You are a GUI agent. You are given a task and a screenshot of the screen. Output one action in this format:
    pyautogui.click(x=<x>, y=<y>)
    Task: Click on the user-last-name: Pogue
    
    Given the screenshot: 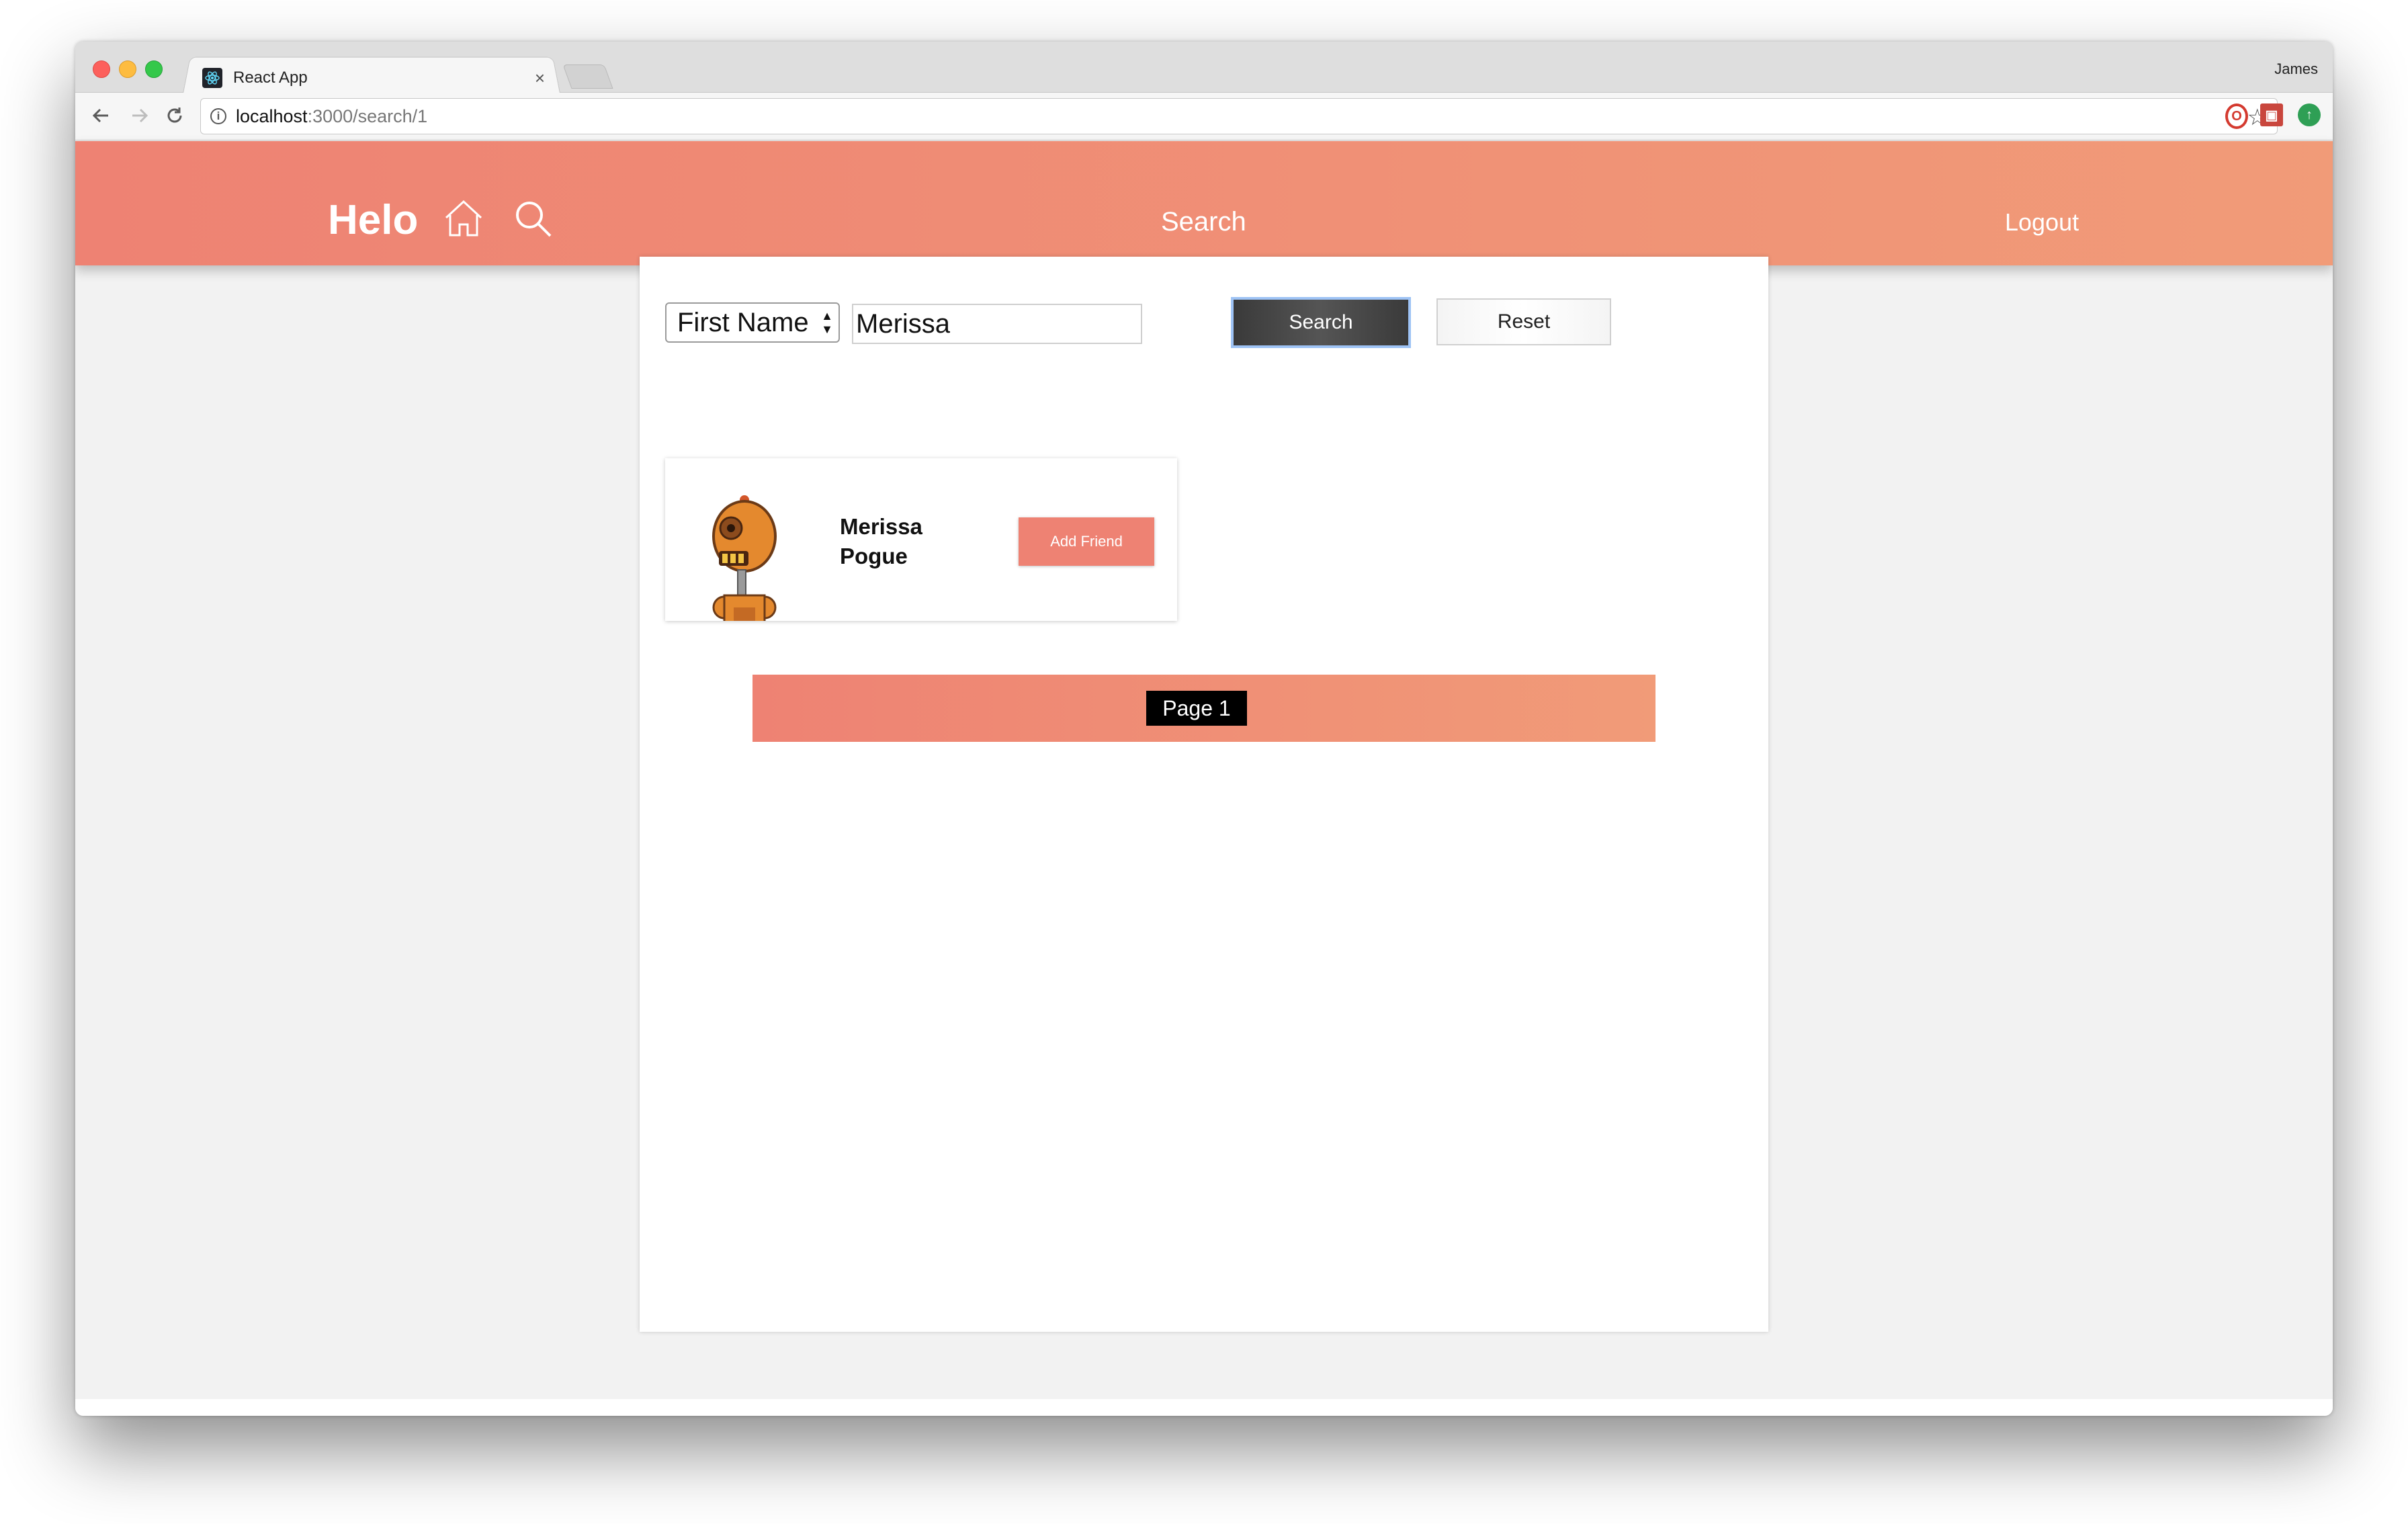 What is the action you would take?
    pyautogui.click(x=874, y=556)
    